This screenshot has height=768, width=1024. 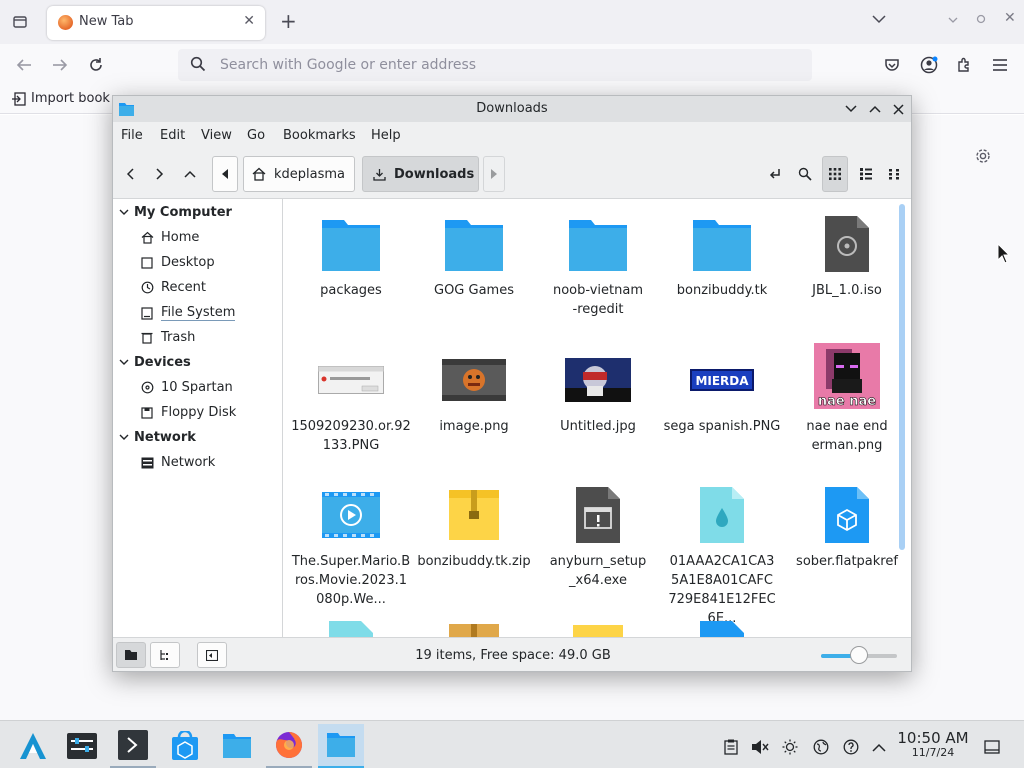 I want to click on menu-help: Help, so click(x=386, y=135).